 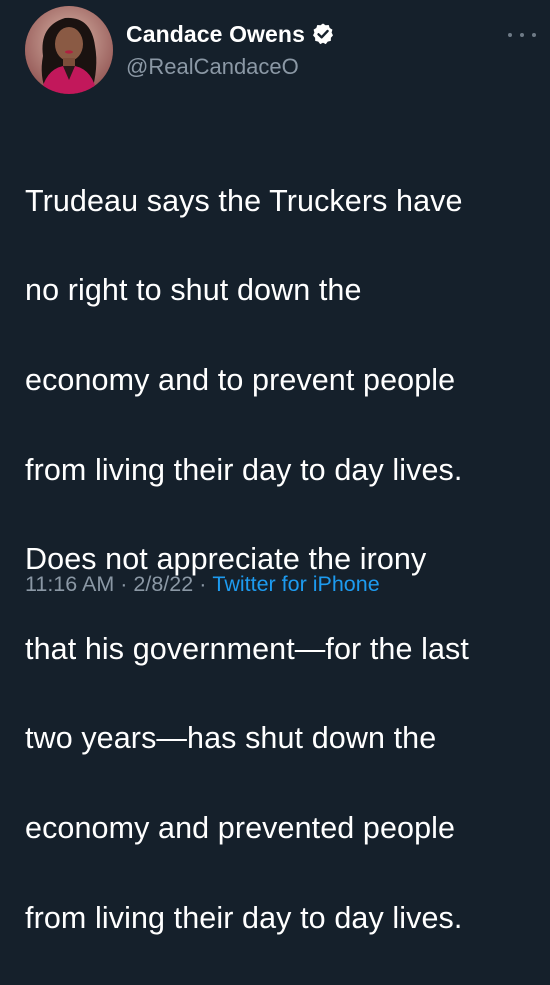 What do you see at coordinates (163, 584) in the screenshot?
I see `tweet-date: 2/8/22` at bounding box center [163, 584].